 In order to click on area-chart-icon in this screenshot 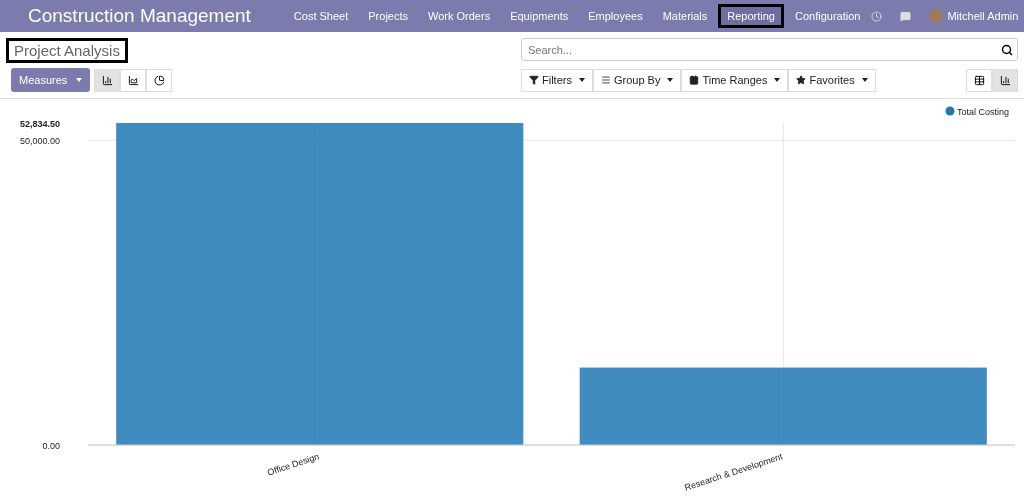, I will do `click(133, 80)`.